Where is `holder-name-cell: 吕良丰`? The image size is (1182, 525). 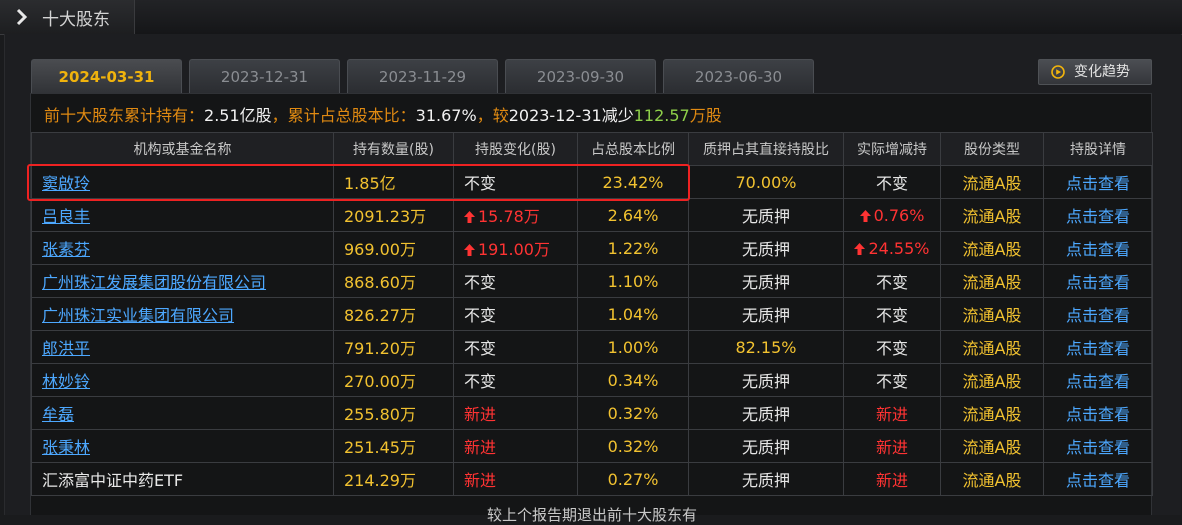
holder-name-cell: 吕良丰 is located at coordinates (182, 215).